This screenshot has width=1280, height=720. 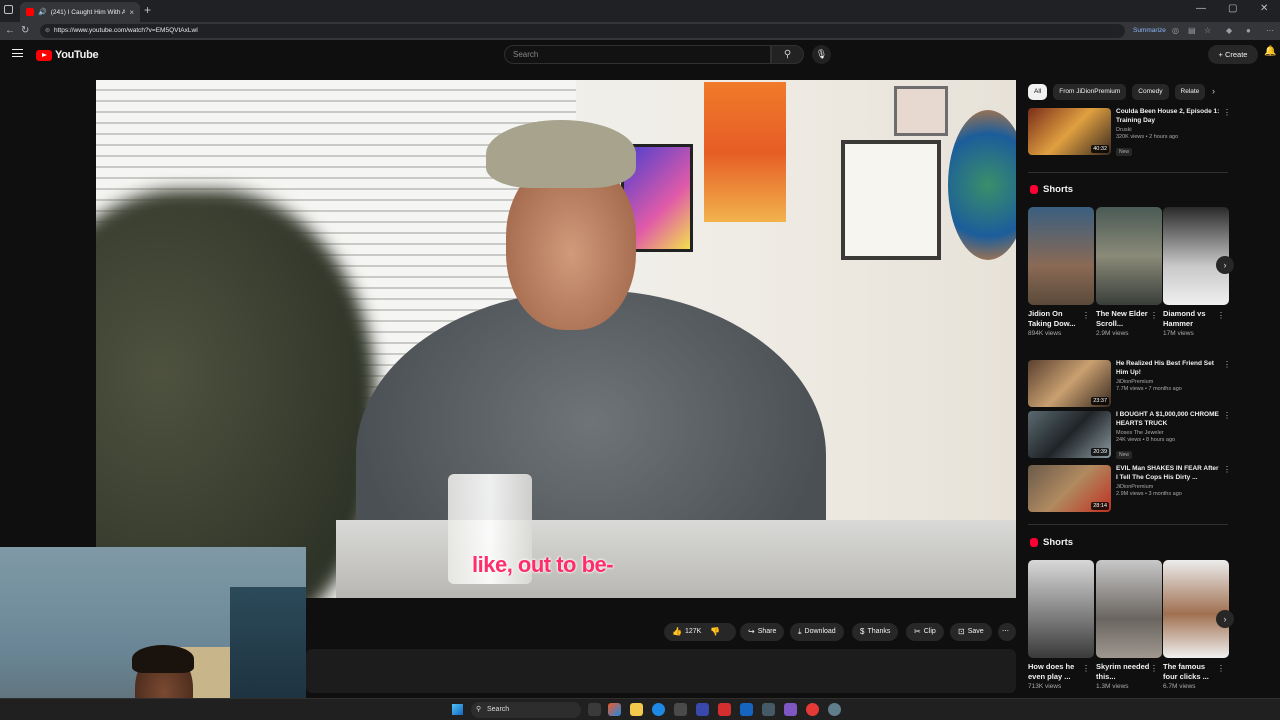 What do you see at coordinates (594, 709) in the screenshot?
I see `task-view-icon` at bounding box center [594, 709].